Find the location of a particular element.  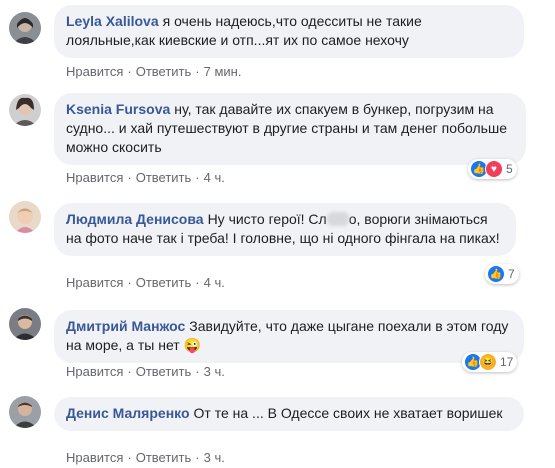

redacted-blur is located at coordinates (337, 219).